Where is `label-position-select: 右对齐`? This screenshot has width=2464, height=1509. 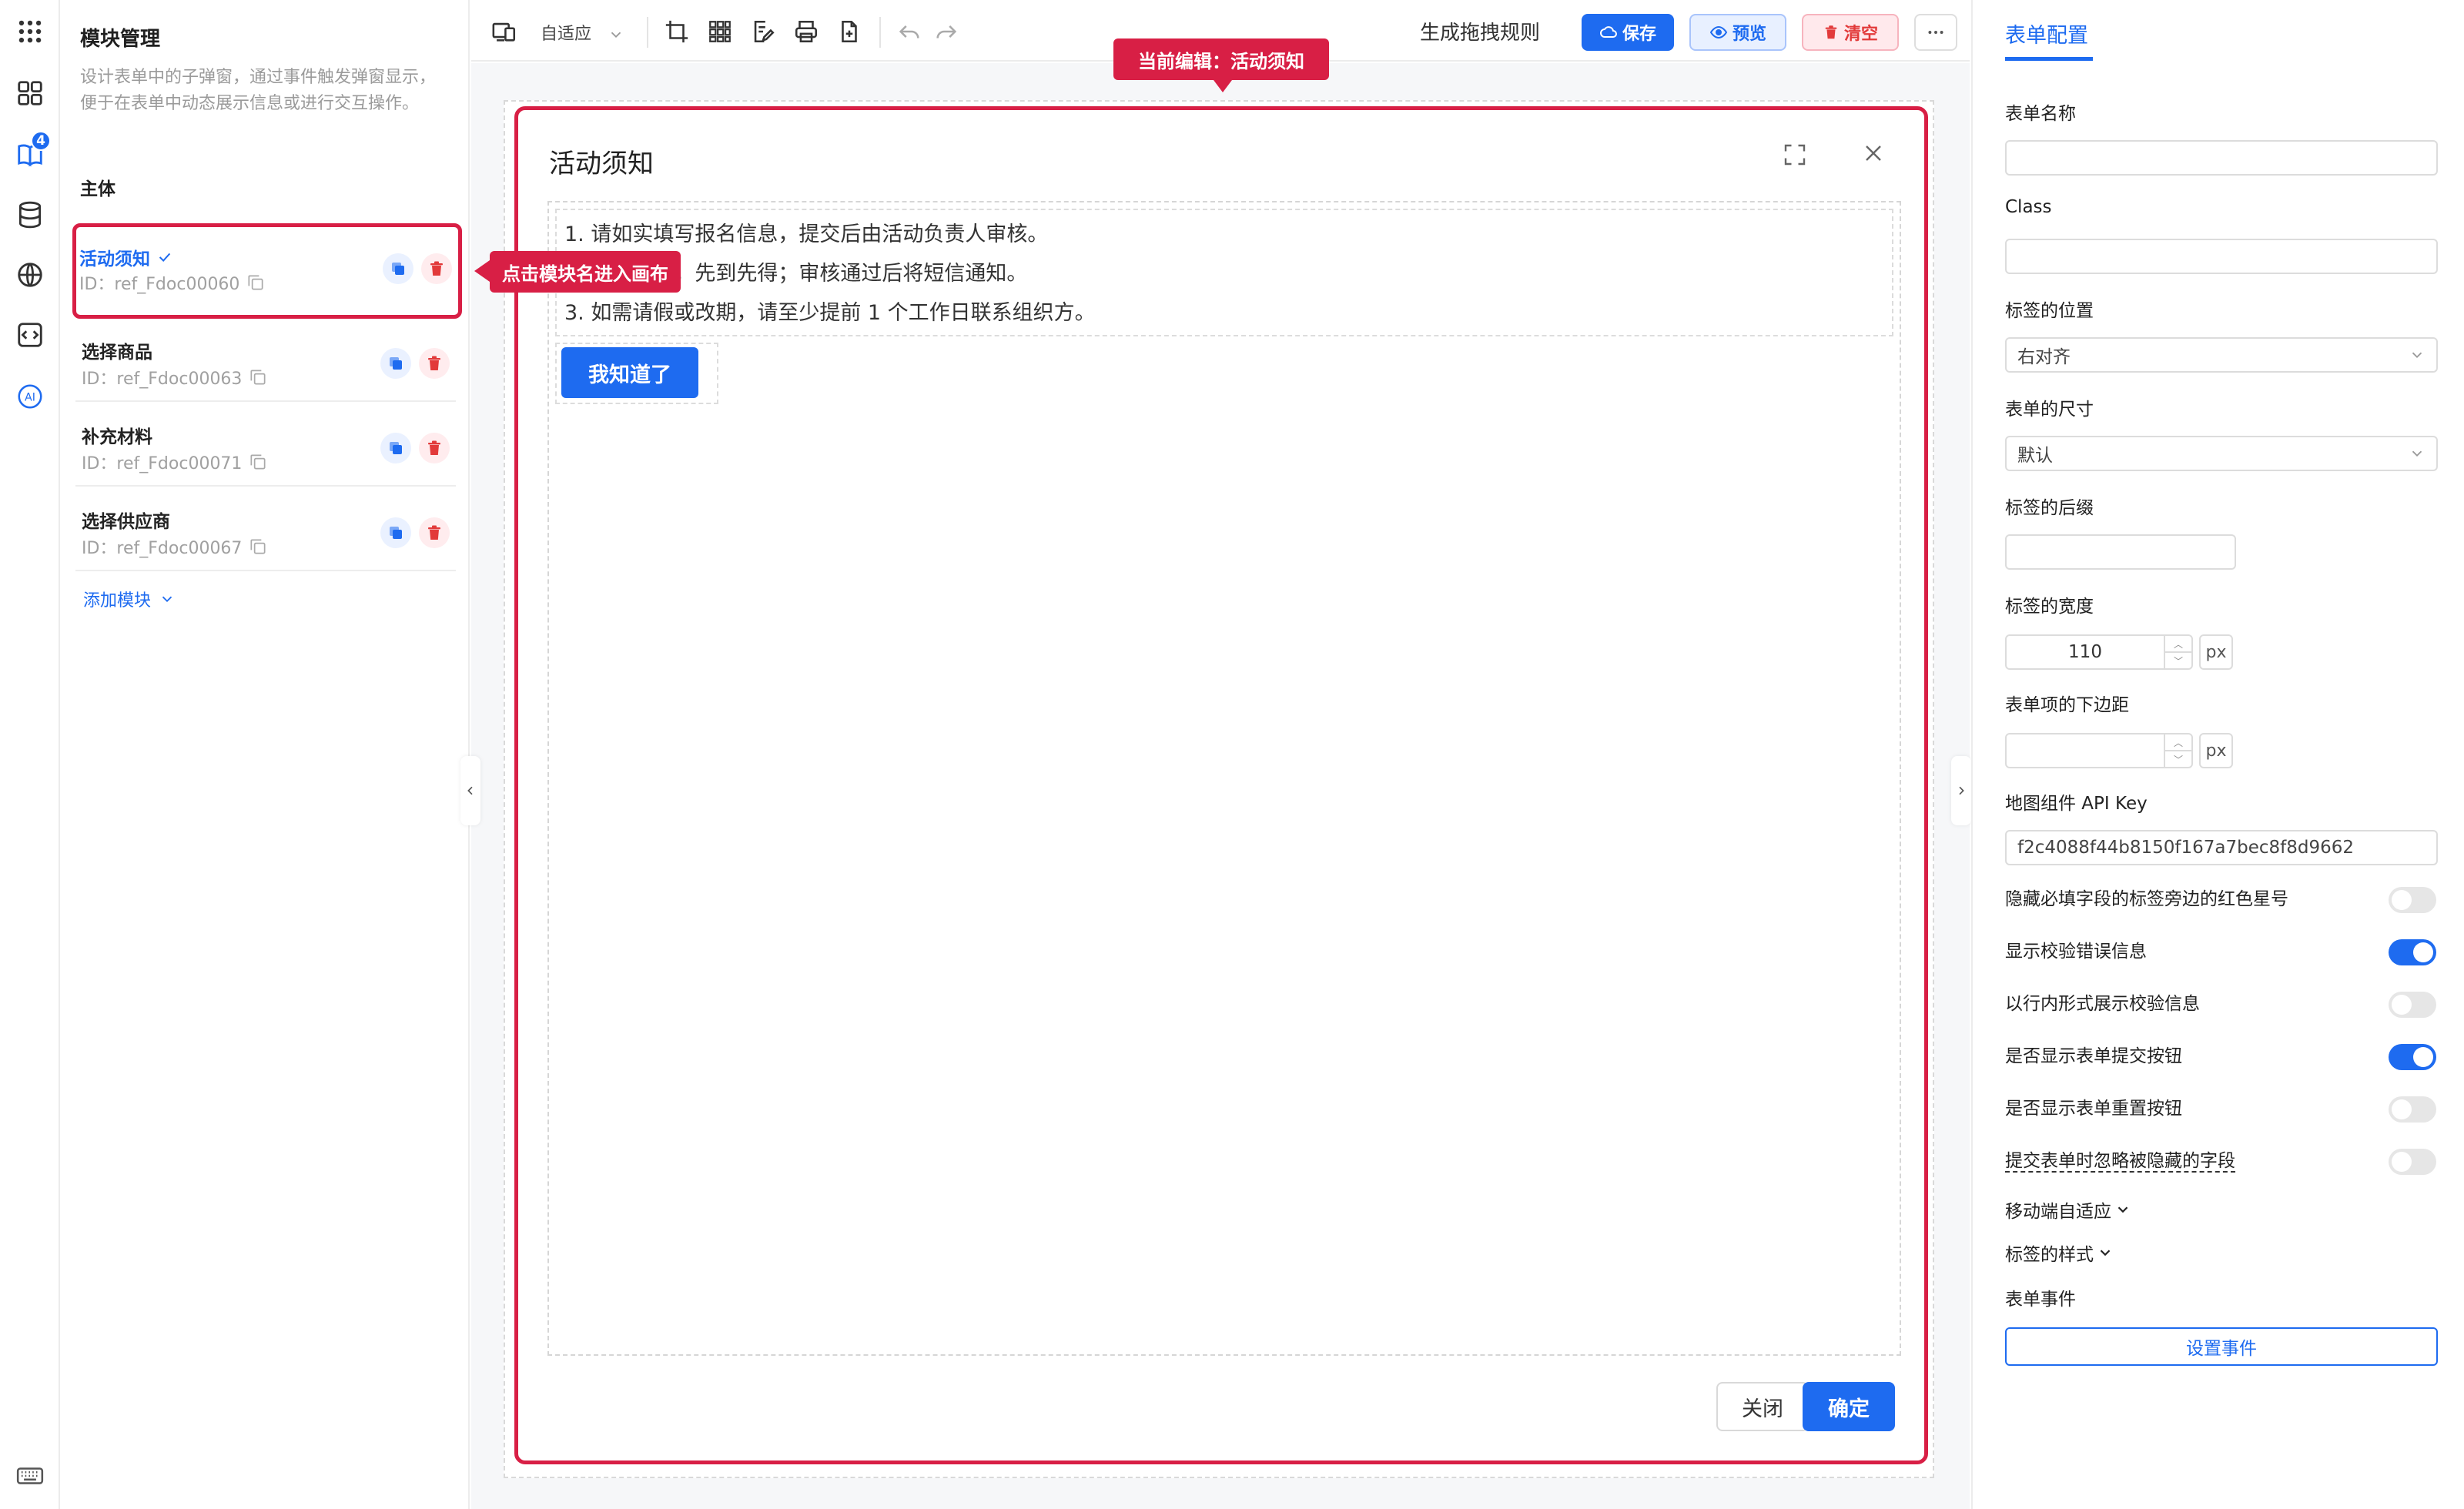
label-position-select: 右对齐 is located at coordinates (2221, 355).